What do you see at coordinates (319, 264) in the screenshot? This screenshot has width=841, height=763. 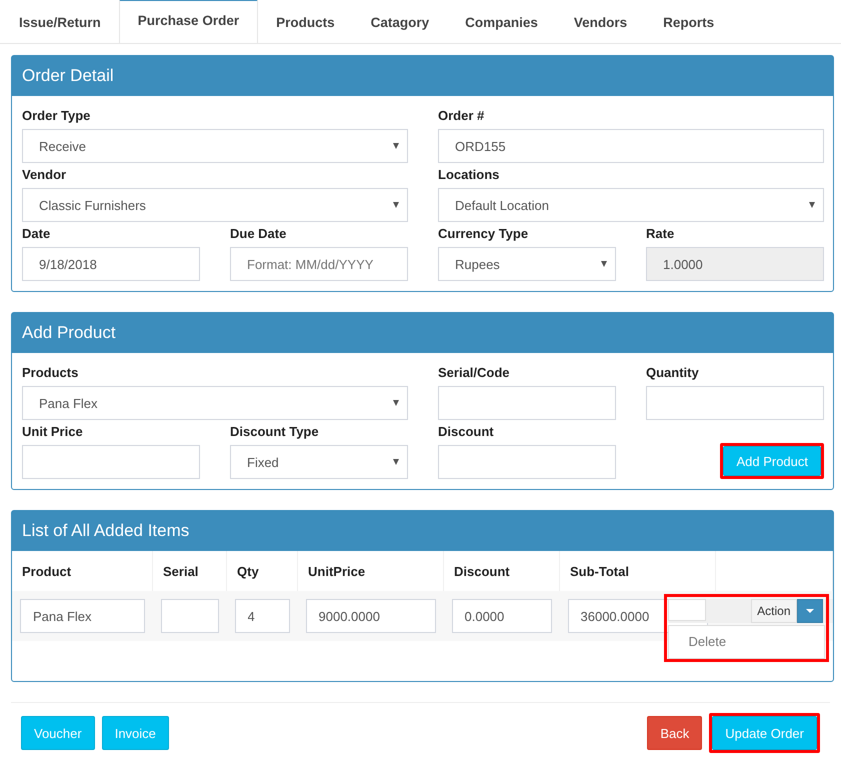 I see `input-field: Format: MM/dd/YYYY` at bounding box center [319, 264].